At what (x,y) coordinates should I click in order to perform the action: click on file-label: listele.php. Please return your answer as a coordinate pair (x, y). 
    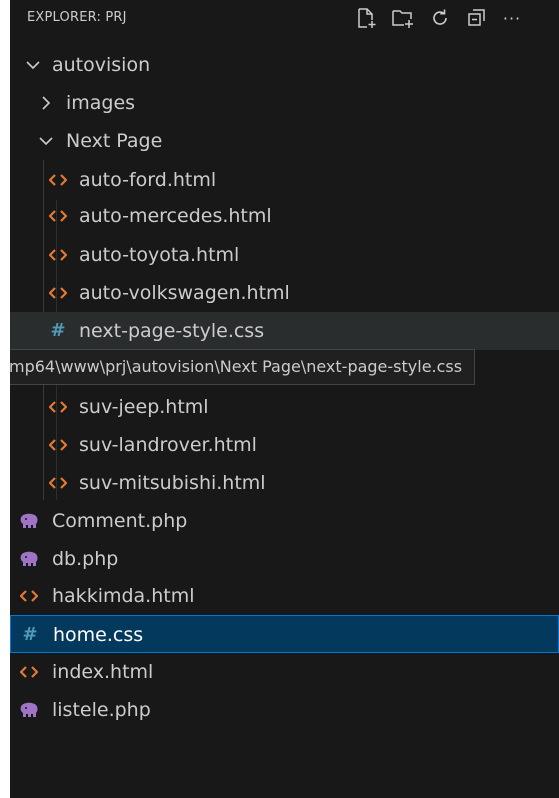
    Looking at the image, I should click on (101, 710).